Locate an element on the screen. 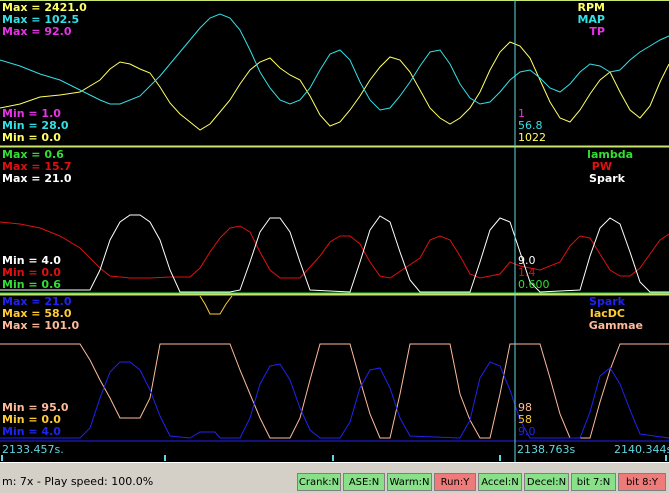 Image resolution: width=669 pixels, height=493 pixels. flag-bit8: bit 8:Y is located at coordinates (642, 482).